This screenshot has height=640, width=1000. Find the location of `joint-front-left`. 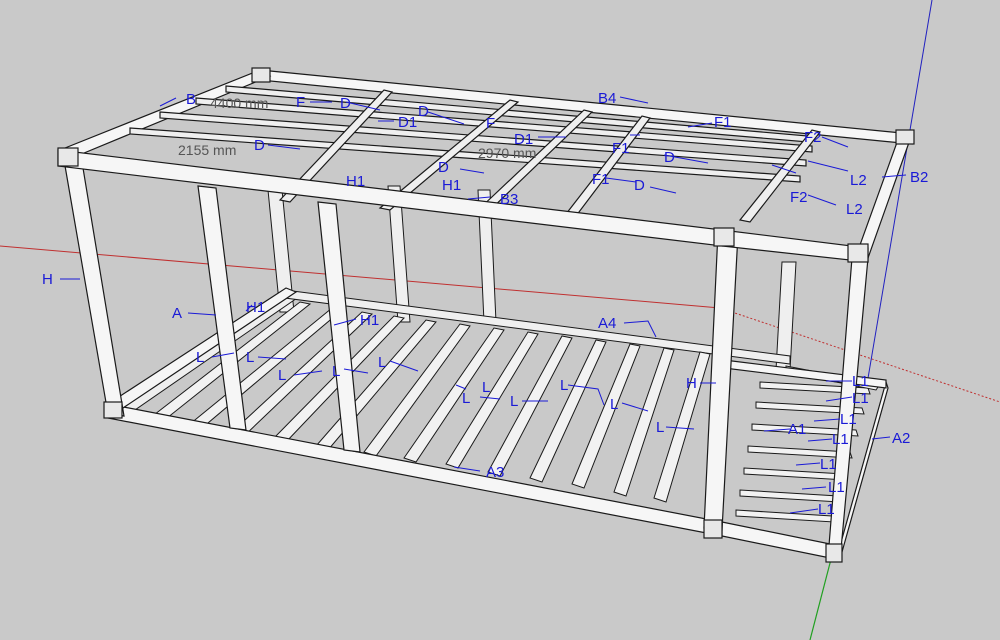

joint-front-left is located at coordinates (68, 157).